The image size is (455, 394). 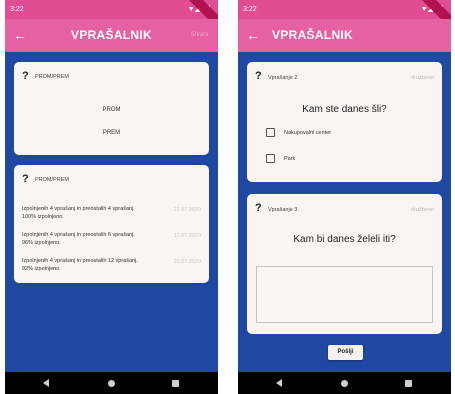 I want to click on app-bar: ← VPRAŠALNIK, so click(x=344, y=35).